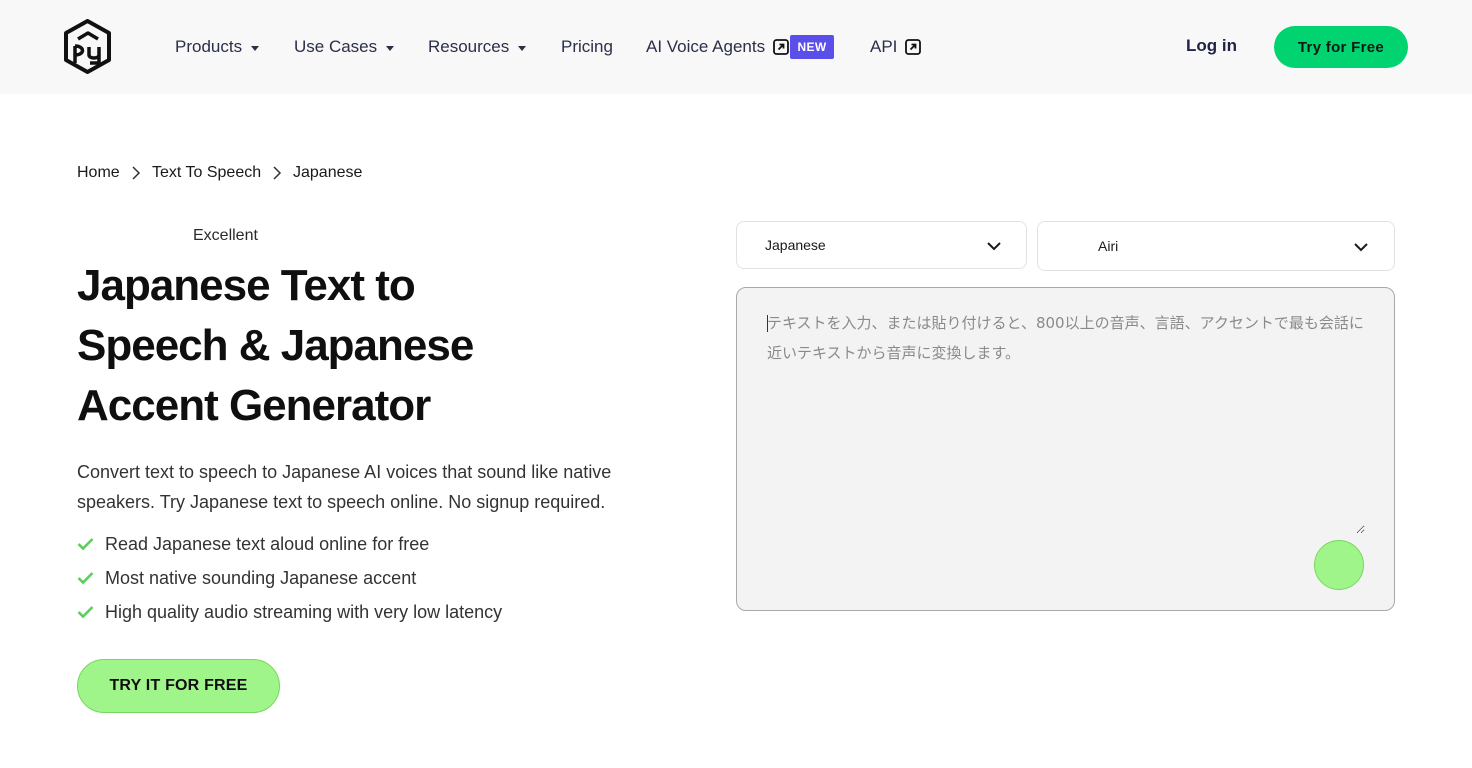 This screenshot has width=1472, height=768. Describe the element at coordinates (795, 245) in the screenshot. I see `language-select-value: Japanese` at that location.